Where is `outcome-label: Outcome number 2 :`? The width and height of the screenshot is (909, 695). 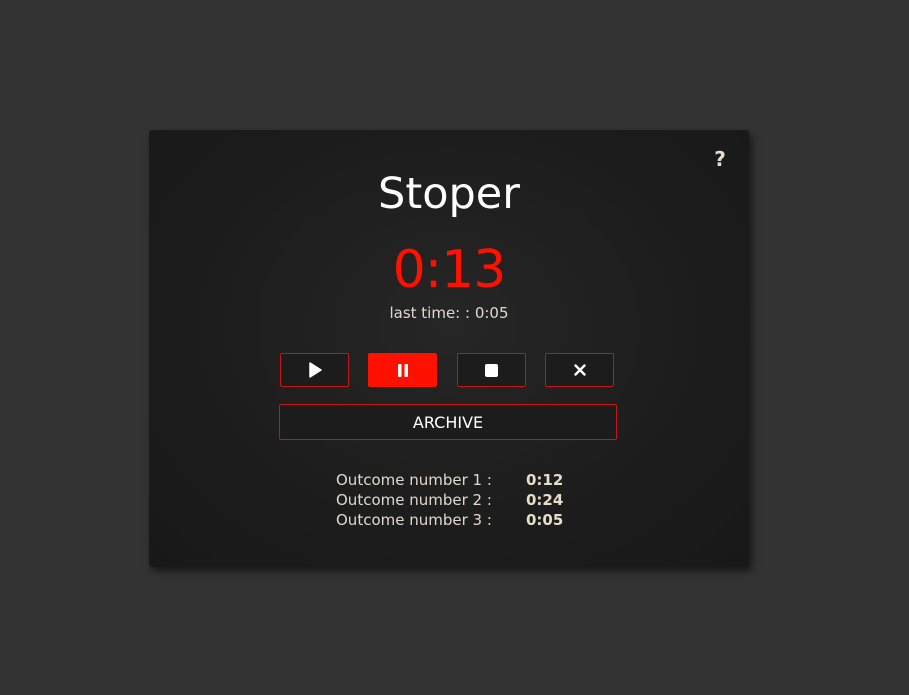
outcome-label: Outcome number 2 : is located at coordinates (414, 500).